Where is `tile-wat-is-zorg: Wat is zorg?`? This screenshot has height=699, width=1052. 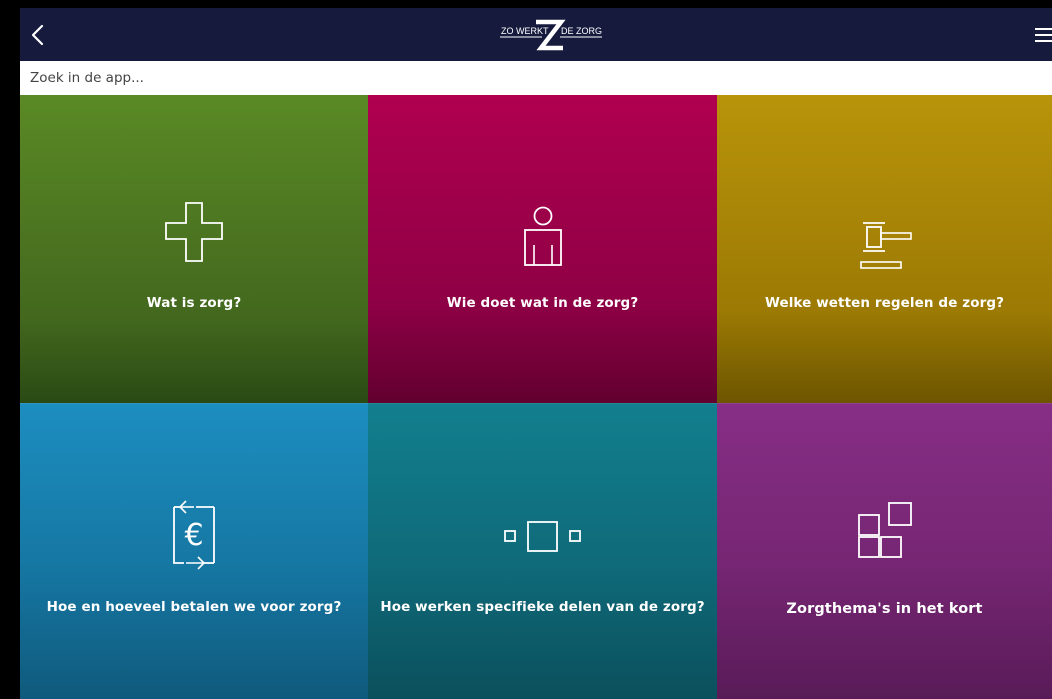
tile-wat-is-zorg: Wat is zorg? is located at coordinates (194, 249).